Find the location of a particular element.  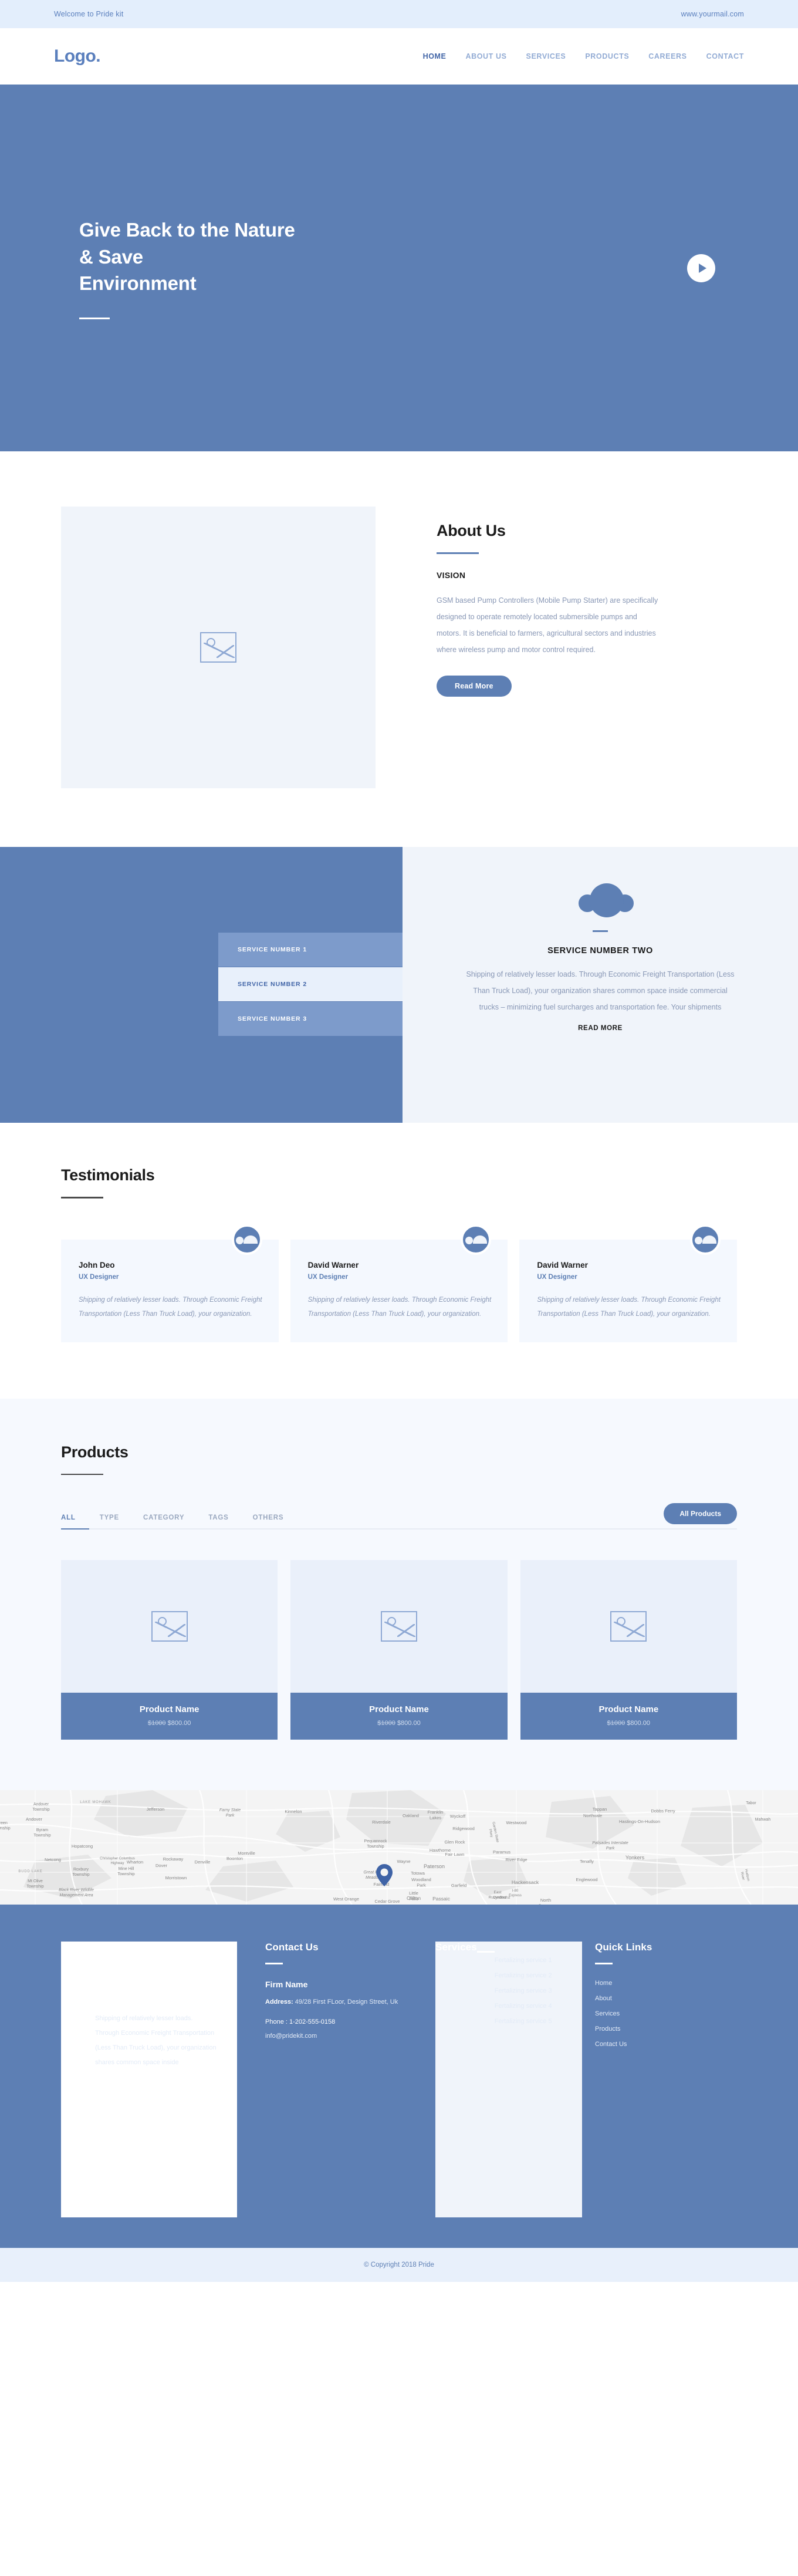

svg-text: Park is located at coordinates (421, 1885).